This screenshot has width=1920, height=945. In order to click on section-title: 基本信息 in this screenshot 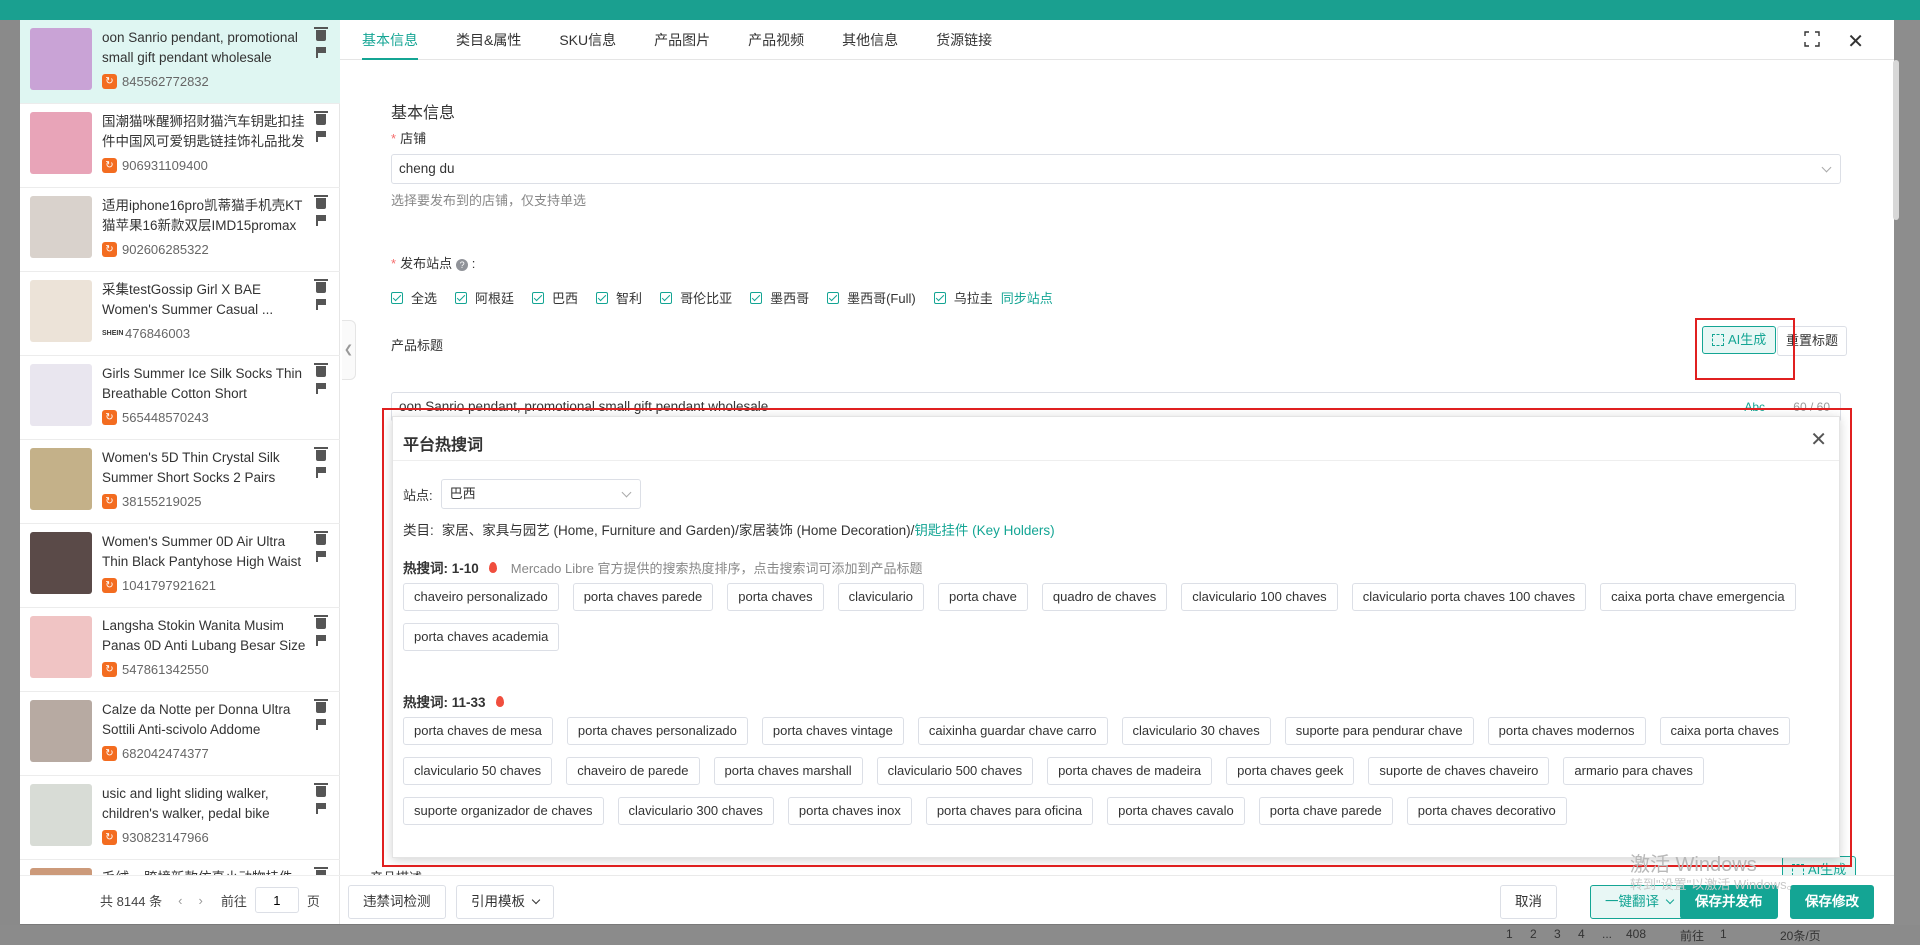, I will do `click(423, 113)`.